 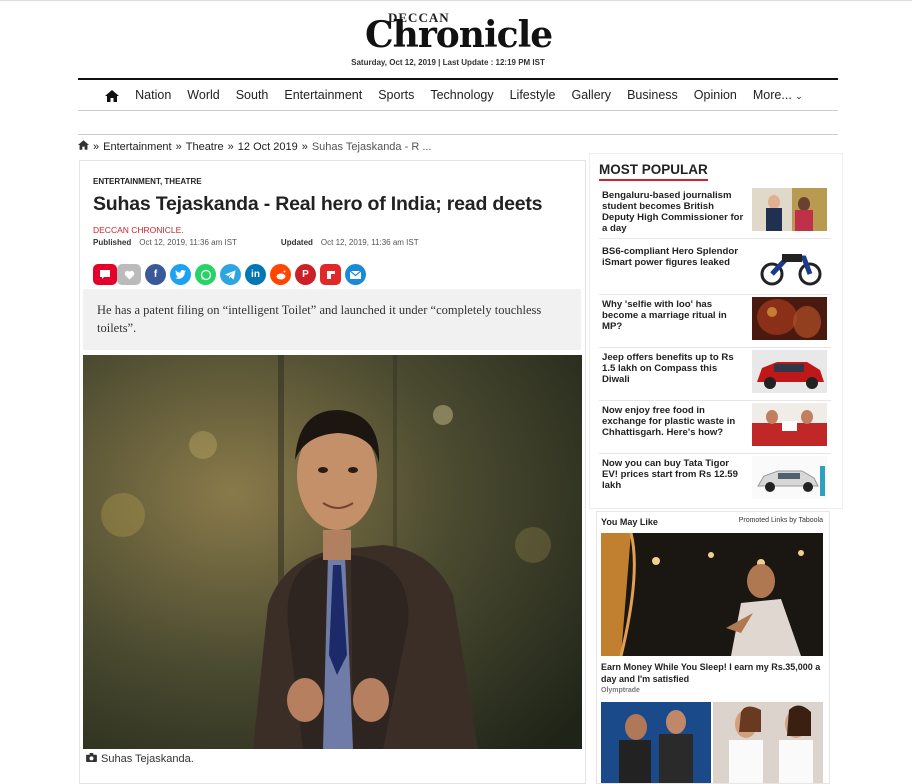 I want to click on reddit-icon, so click(x=280, y=274).